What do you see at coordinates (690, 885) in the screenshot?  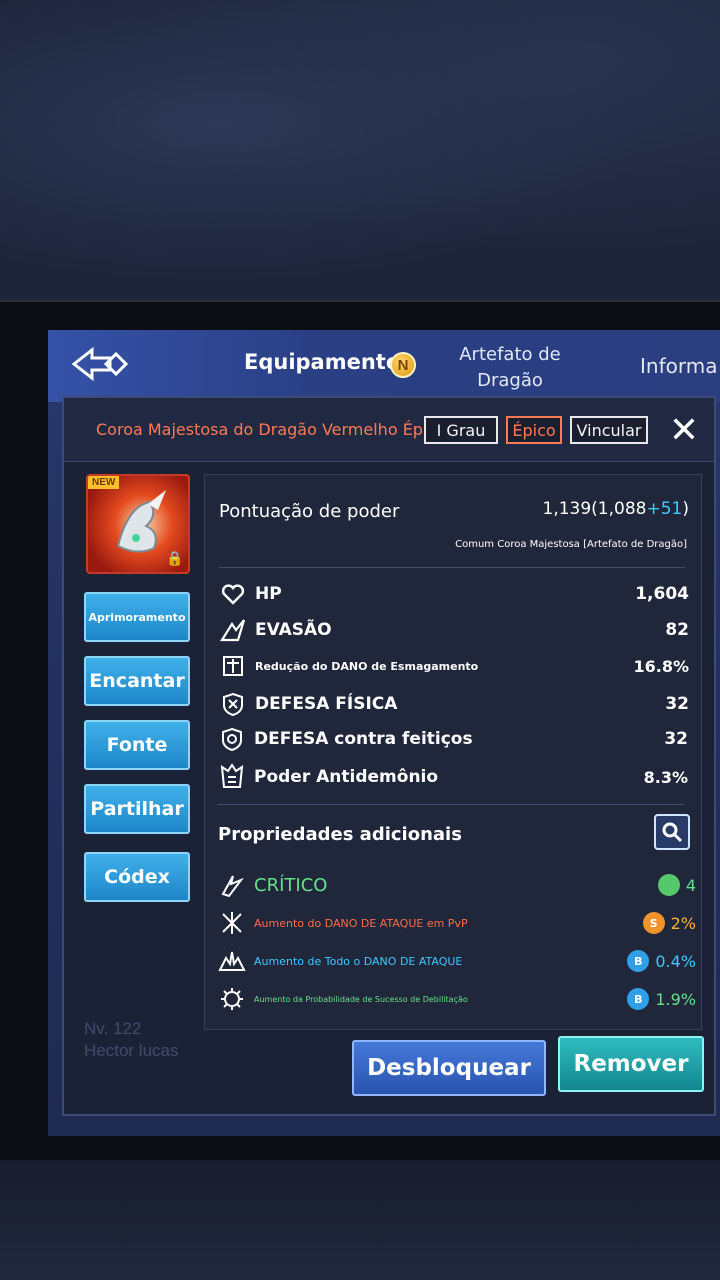 I see `prop-amount: 4` at bounding box center [690, 885].